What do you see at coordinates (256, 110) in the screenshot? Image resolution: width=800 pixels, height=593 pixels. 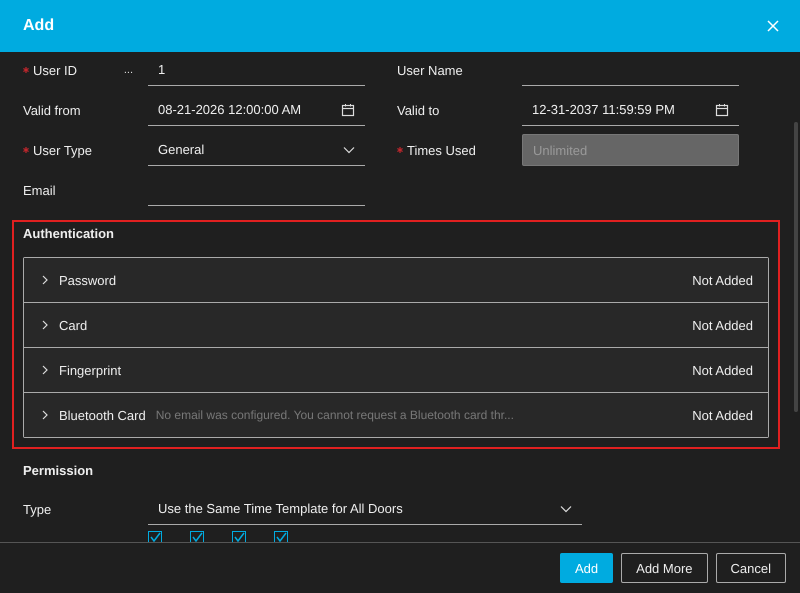 I see `date-field: 08-21-2026 12:00:00 AM` at bounding box center [256, 110].